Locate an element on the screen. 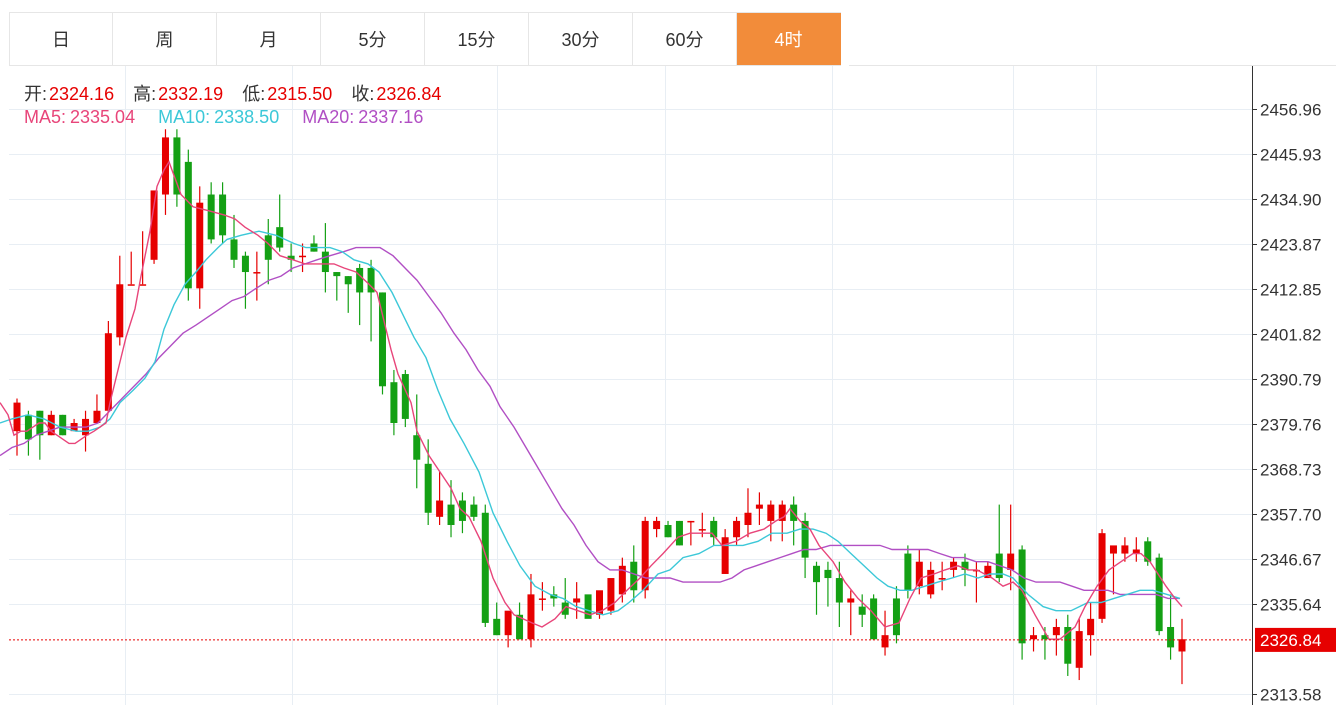 The height and width of the screenshot is (705, 1336). y-tick-label-11: 2335.64 is located at coordinates (1290, 605).